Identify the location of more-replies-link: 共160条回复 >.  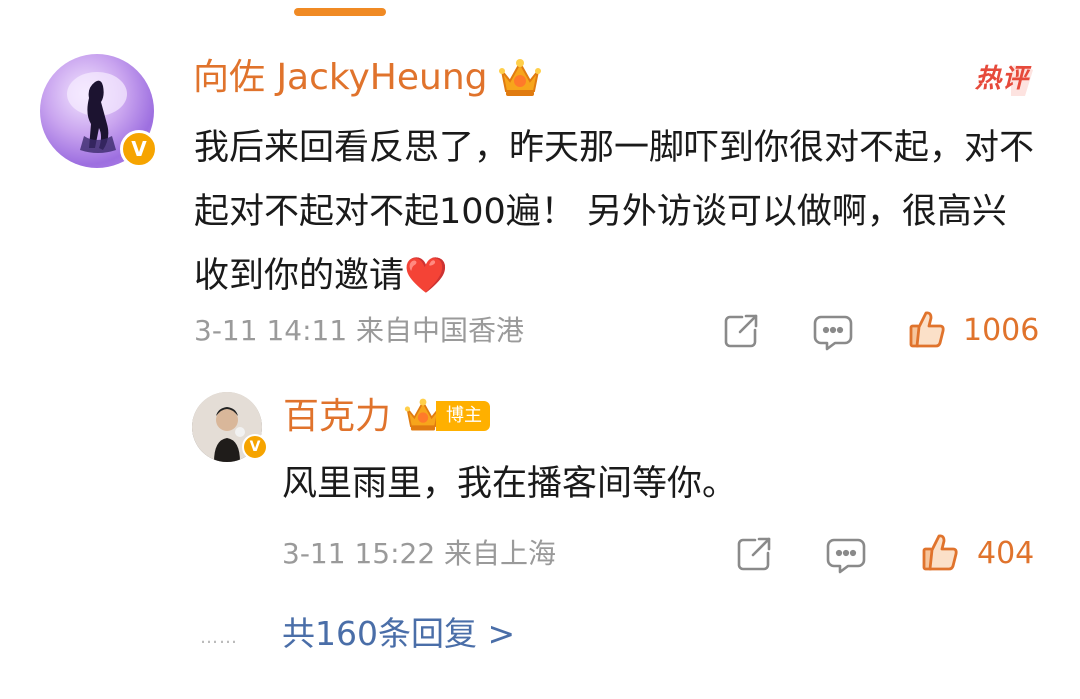
(398, 634).